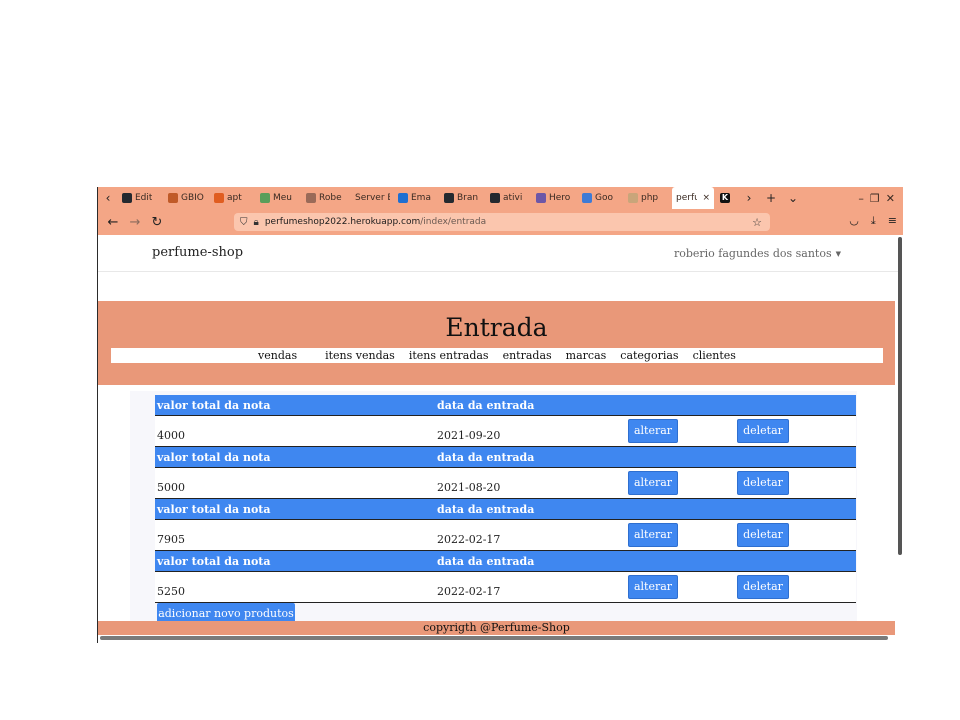 This screenshot has height=720, width=960. I want to click on user-dropdown: roberio fagundes dos santos ▼, so click(757, 253).